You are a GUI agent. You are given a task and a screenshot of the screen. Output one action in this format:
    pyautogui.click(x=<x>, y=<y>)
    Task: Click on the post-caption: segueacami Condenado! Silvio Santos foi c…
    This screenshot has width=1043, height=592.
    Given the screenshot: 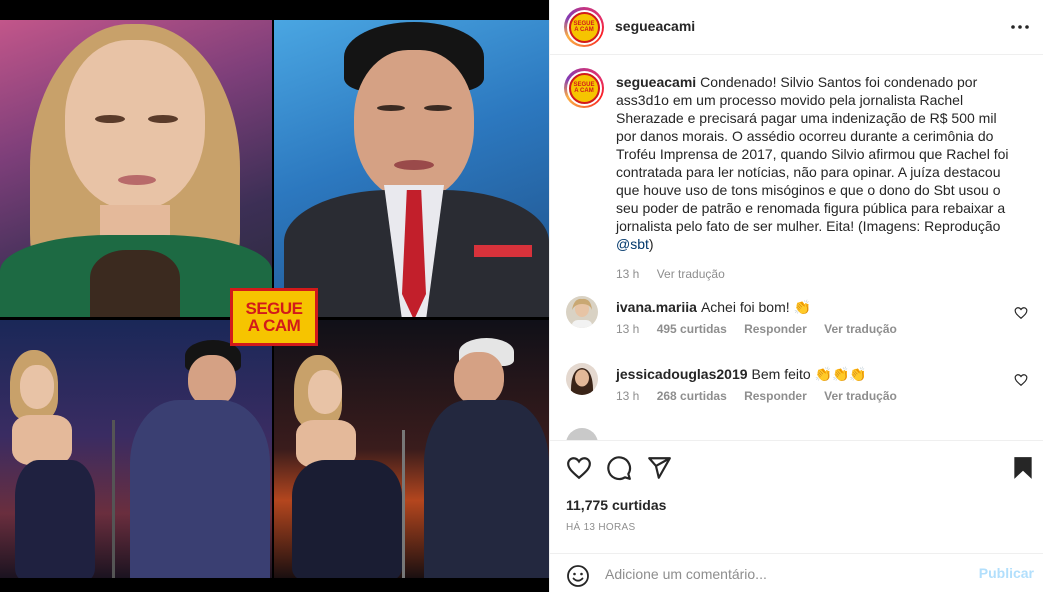 What is the action you would take?
    pyautogui.click(x=816, y=178)
    